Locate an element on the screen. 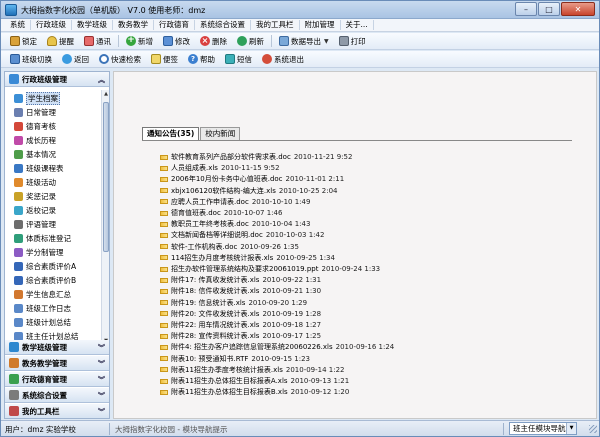  sidebar-item-class-plan: 班级计划总结 is located at coordinates (42, 322).